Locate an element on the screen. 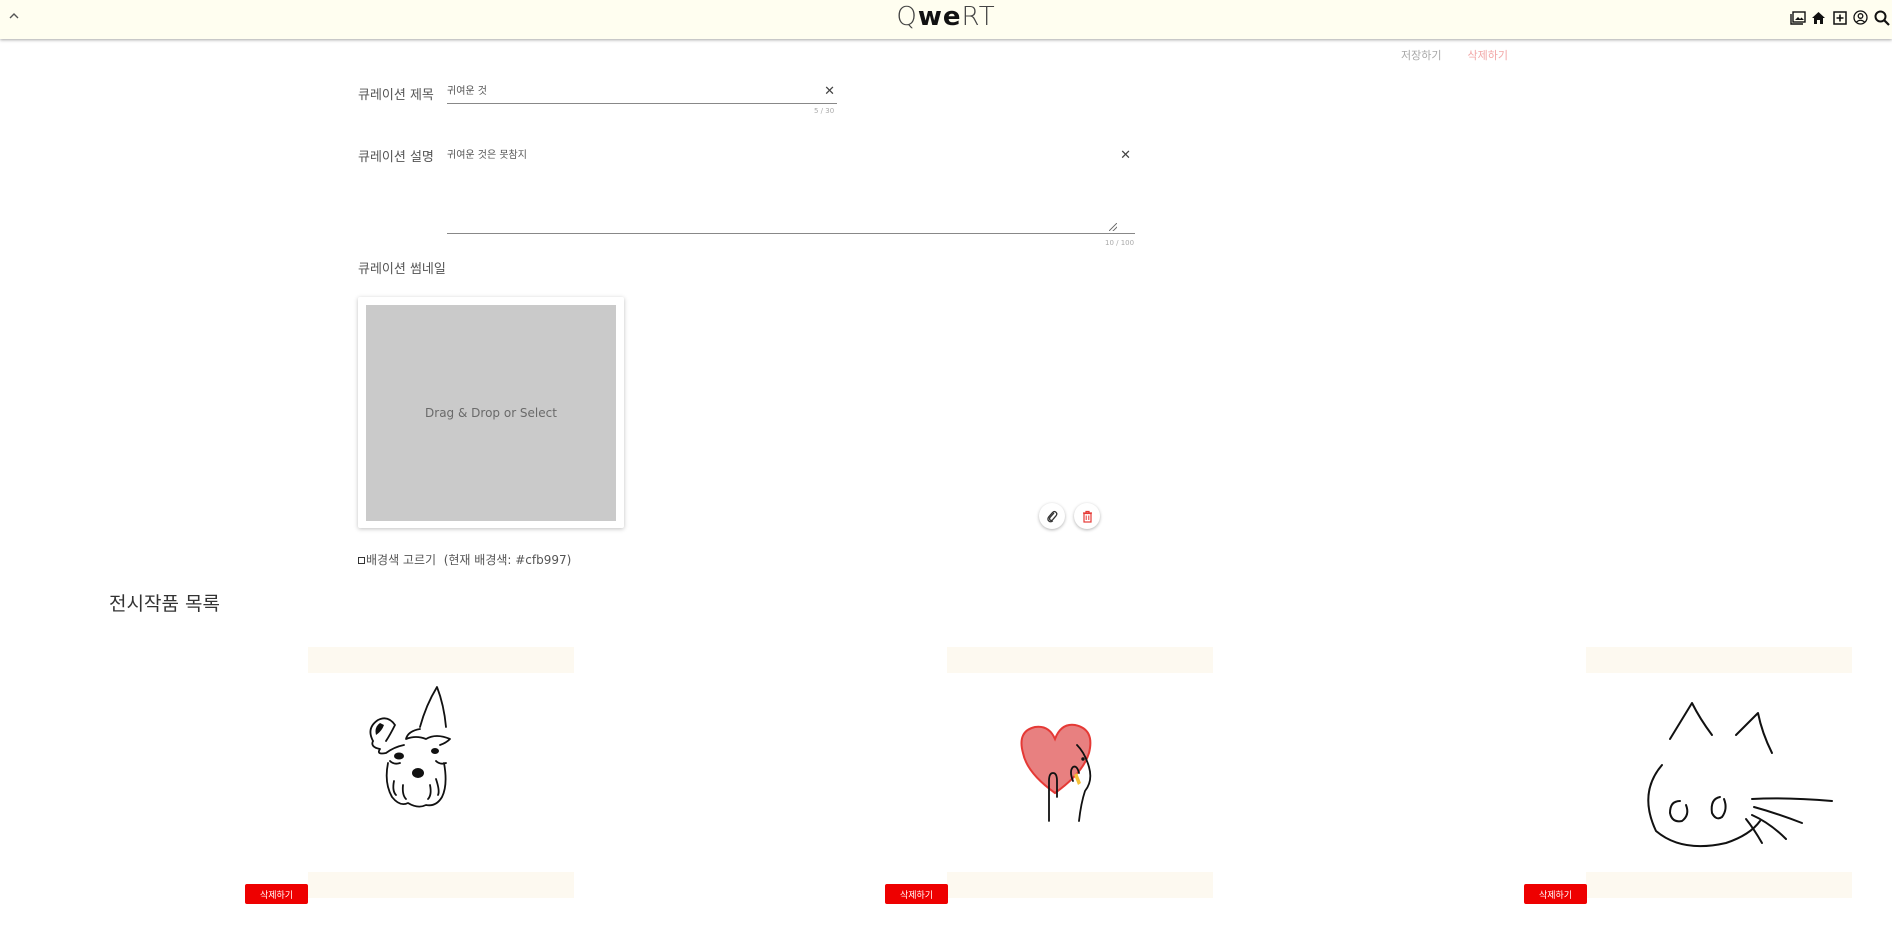  delete-curation-button: 삭제하기 is located at coordinates (1487, 55).